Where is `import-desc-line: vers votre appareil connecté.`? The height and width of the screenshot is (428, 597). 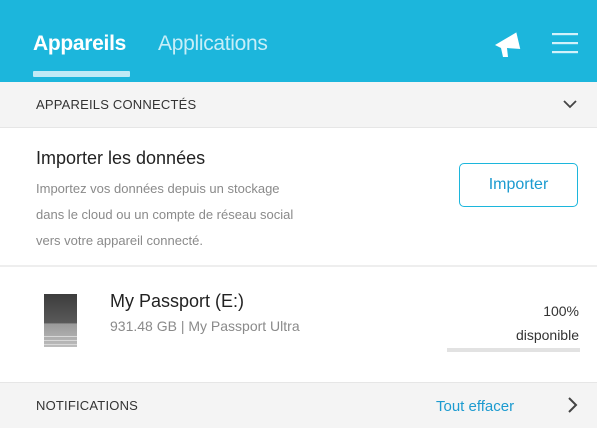
import-desc-line: vers votre appareil connecté. is located at coordinates (119, 240).